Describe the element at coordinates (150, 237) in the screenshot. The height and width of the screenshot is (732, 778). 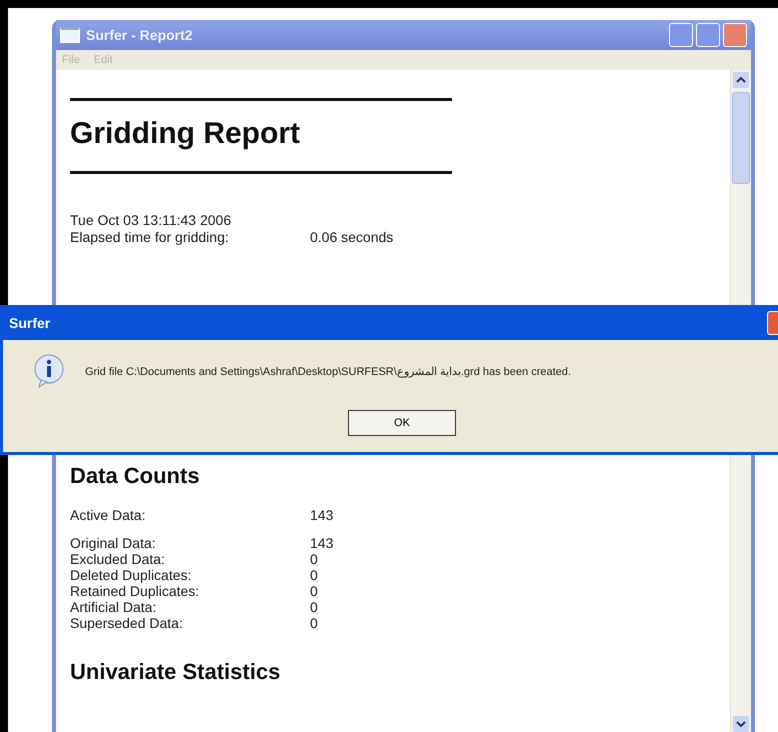
I see `field-label: Elapsed time for gridding:` at that location.